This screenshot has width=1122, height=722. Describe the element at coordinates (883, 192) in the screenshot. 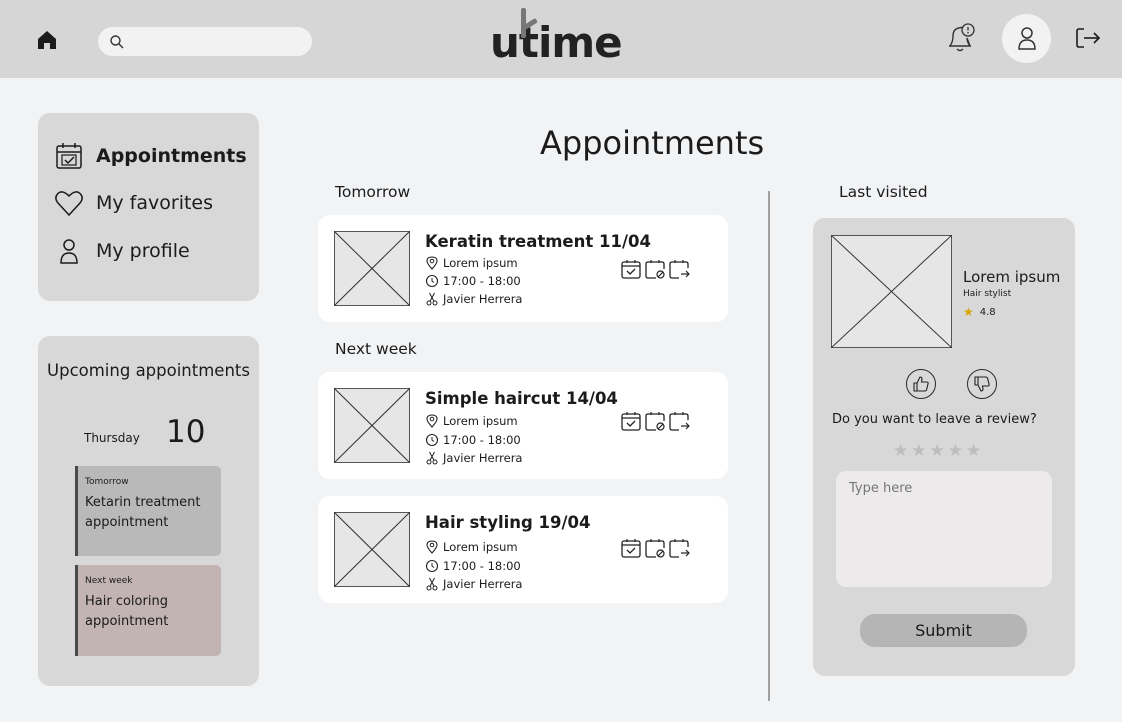

I see `last-visited-label: Last visited` at that location.